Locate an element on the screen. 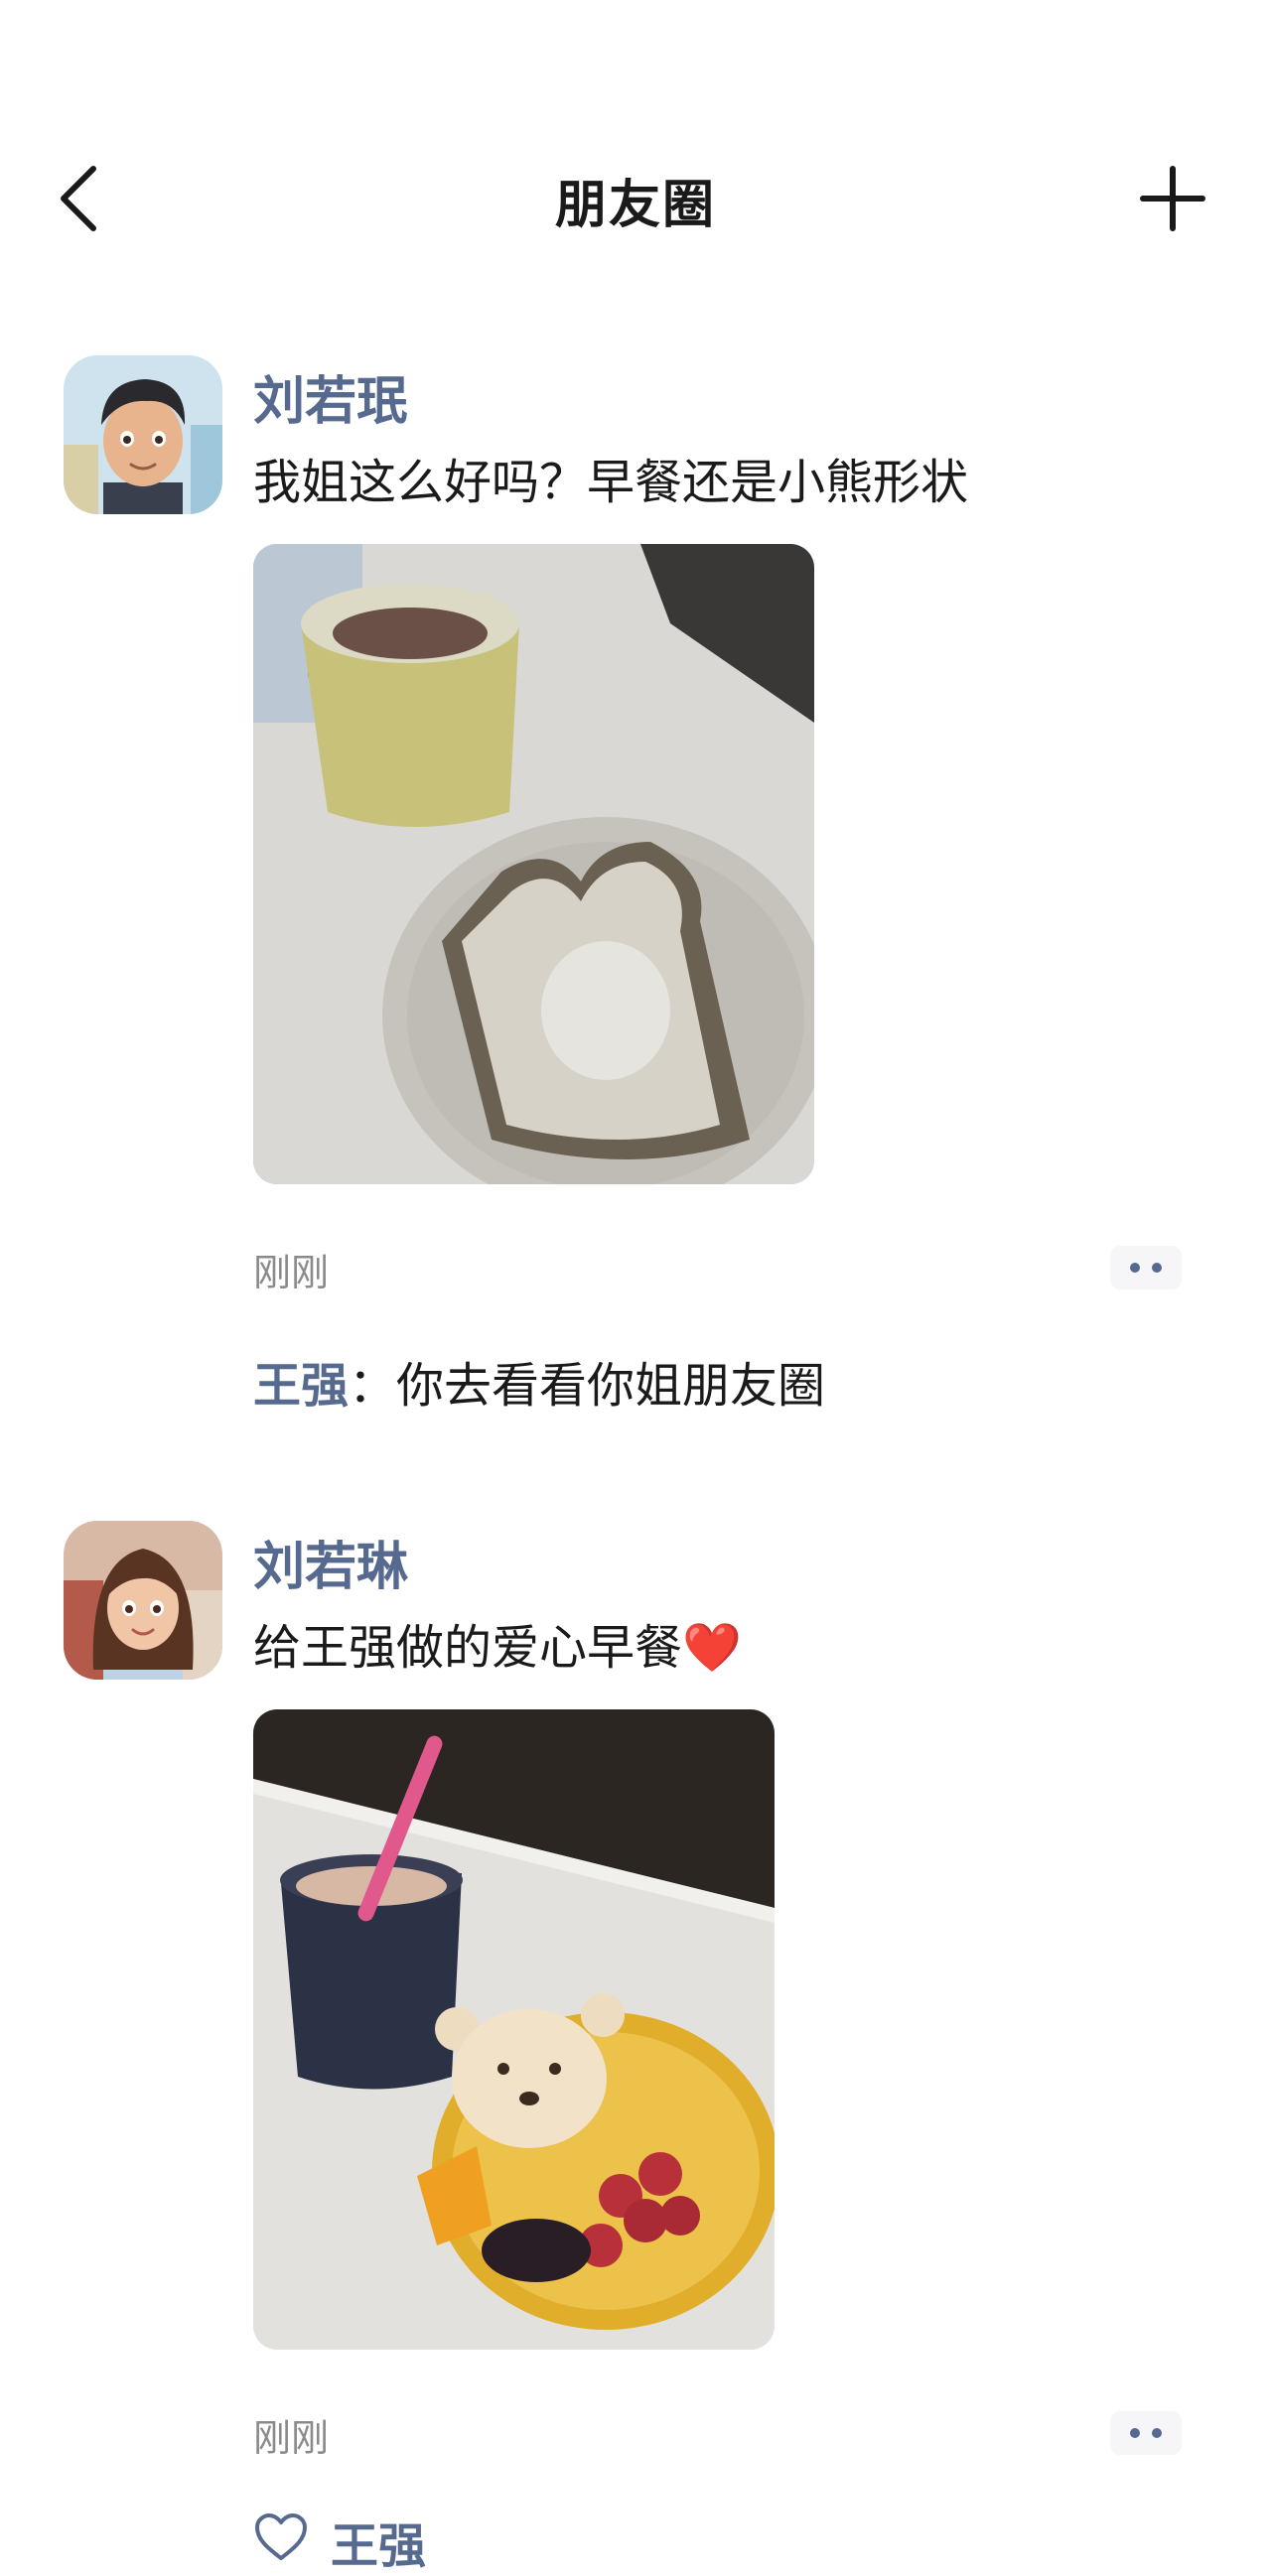 The width and height of the screenshot is (1271, 2576). comment-text: 你去看看你姐朋友圈 is located at coordinates (611, 1386).